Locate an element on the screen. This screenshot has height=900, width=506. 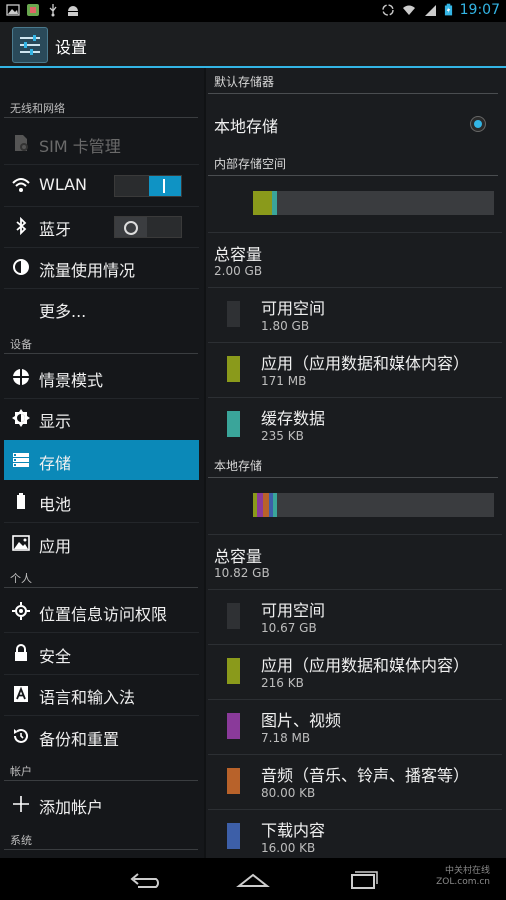
back-icon is located at coordinates (144, 879).